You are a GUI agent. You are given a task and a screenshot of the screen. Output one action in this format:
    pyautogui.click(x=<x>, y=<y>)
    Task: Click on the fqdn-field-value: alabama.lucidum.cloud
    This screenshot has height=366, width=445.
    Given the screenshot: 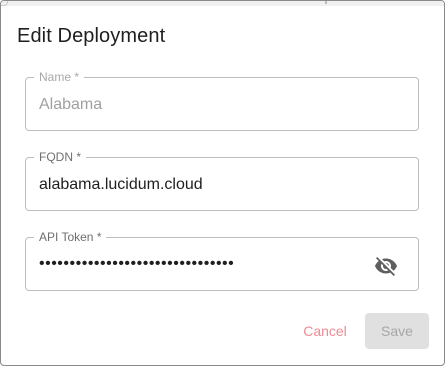 What is the action you would take?
    pyautogui.click(x=121, y=185)
    